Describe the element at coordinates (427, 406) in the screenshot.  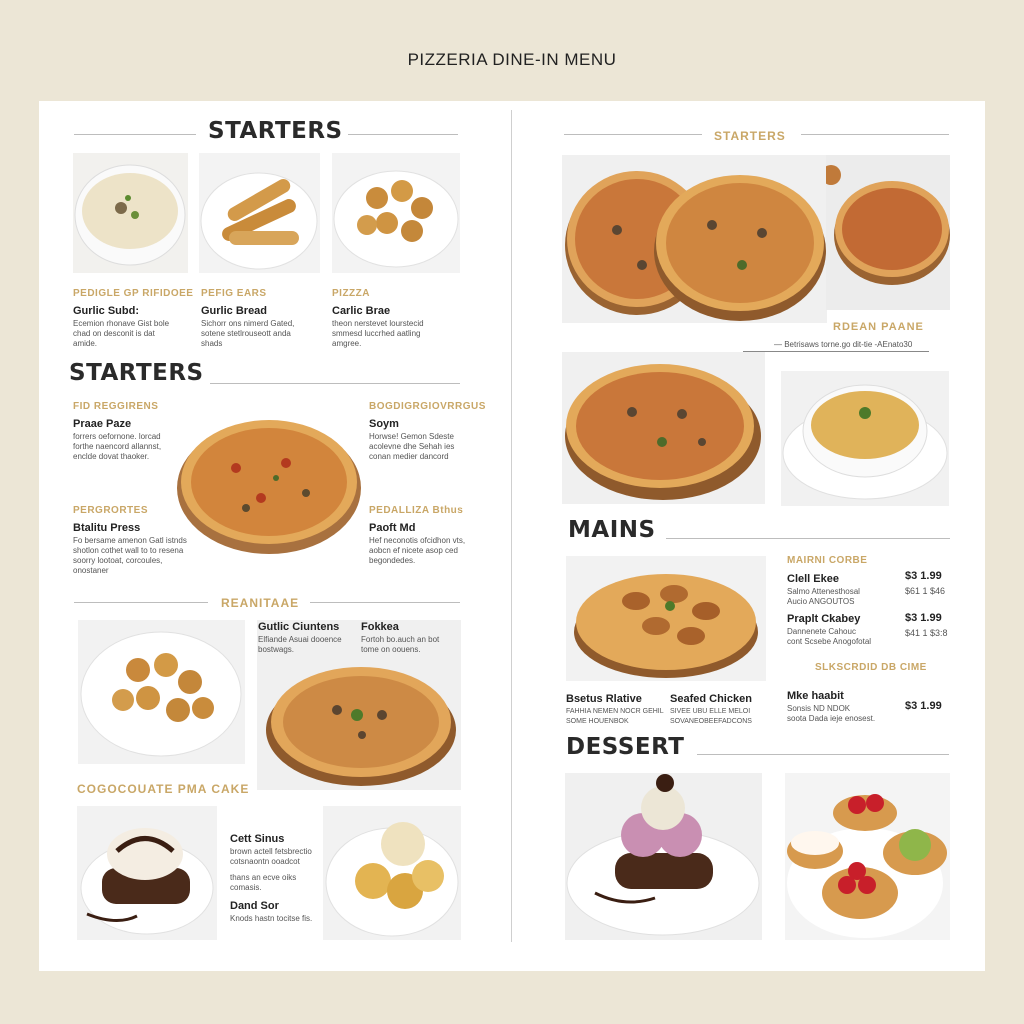
I see `item-category: BOGDIGRGIOVRRGUS` at that location.